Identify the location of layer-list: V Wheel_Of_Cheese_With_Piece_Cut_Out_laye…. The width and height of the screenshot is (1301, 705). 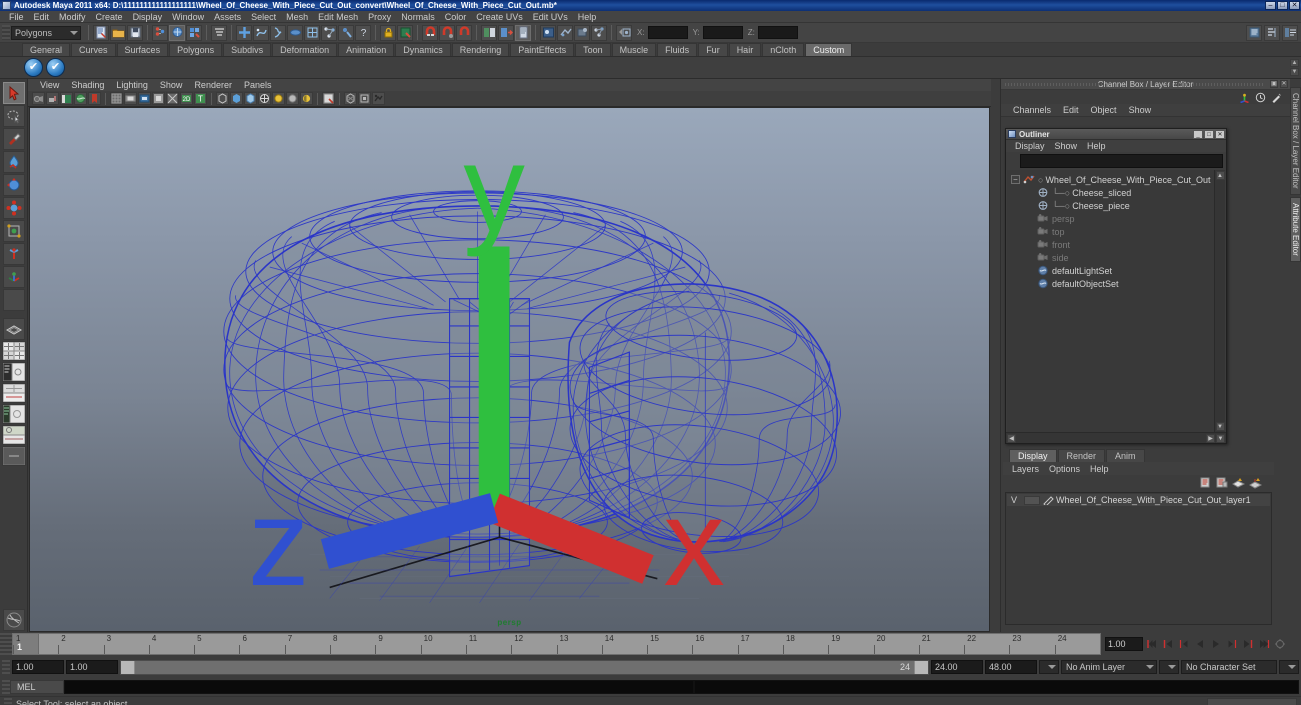
(1138, 558).